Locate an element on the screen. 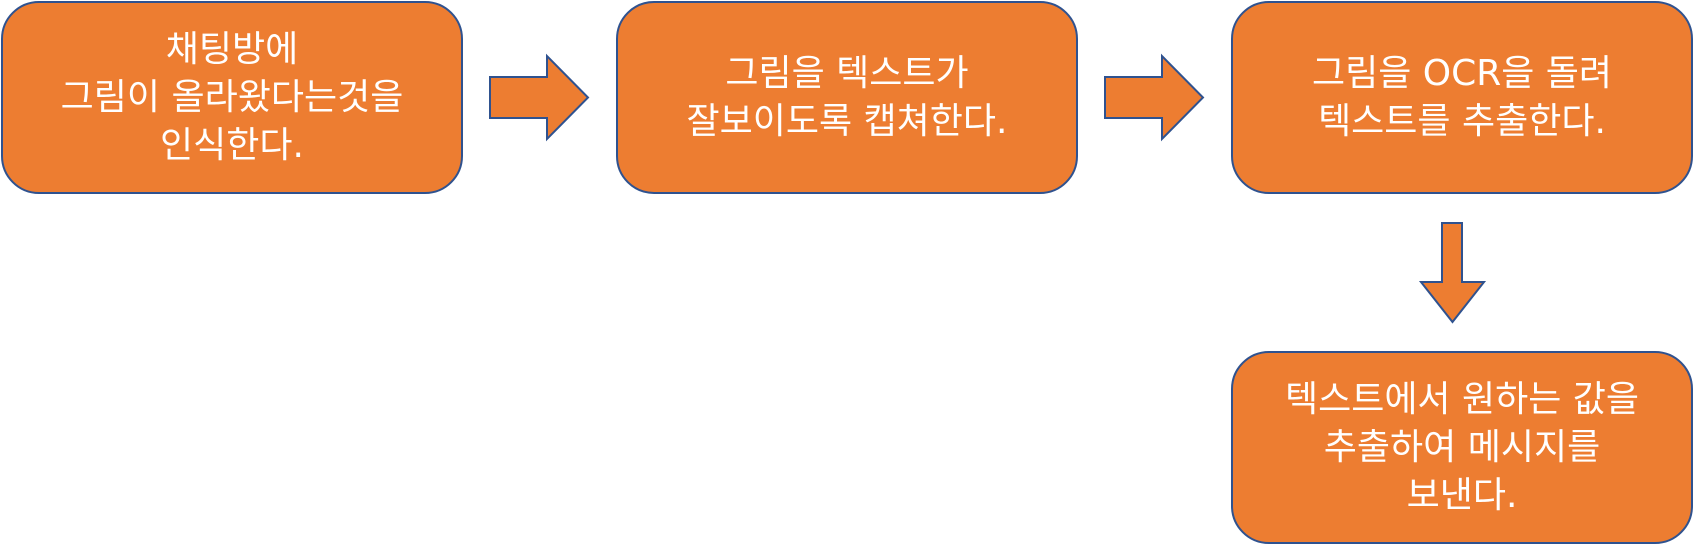 Image resolution: width=1694 pixels, height=544 pixels. flow-step-4-box: 텍스트에서 원하는 값을 추출하여 메시지를 보낸다. is located at coordinates (1462, 447).